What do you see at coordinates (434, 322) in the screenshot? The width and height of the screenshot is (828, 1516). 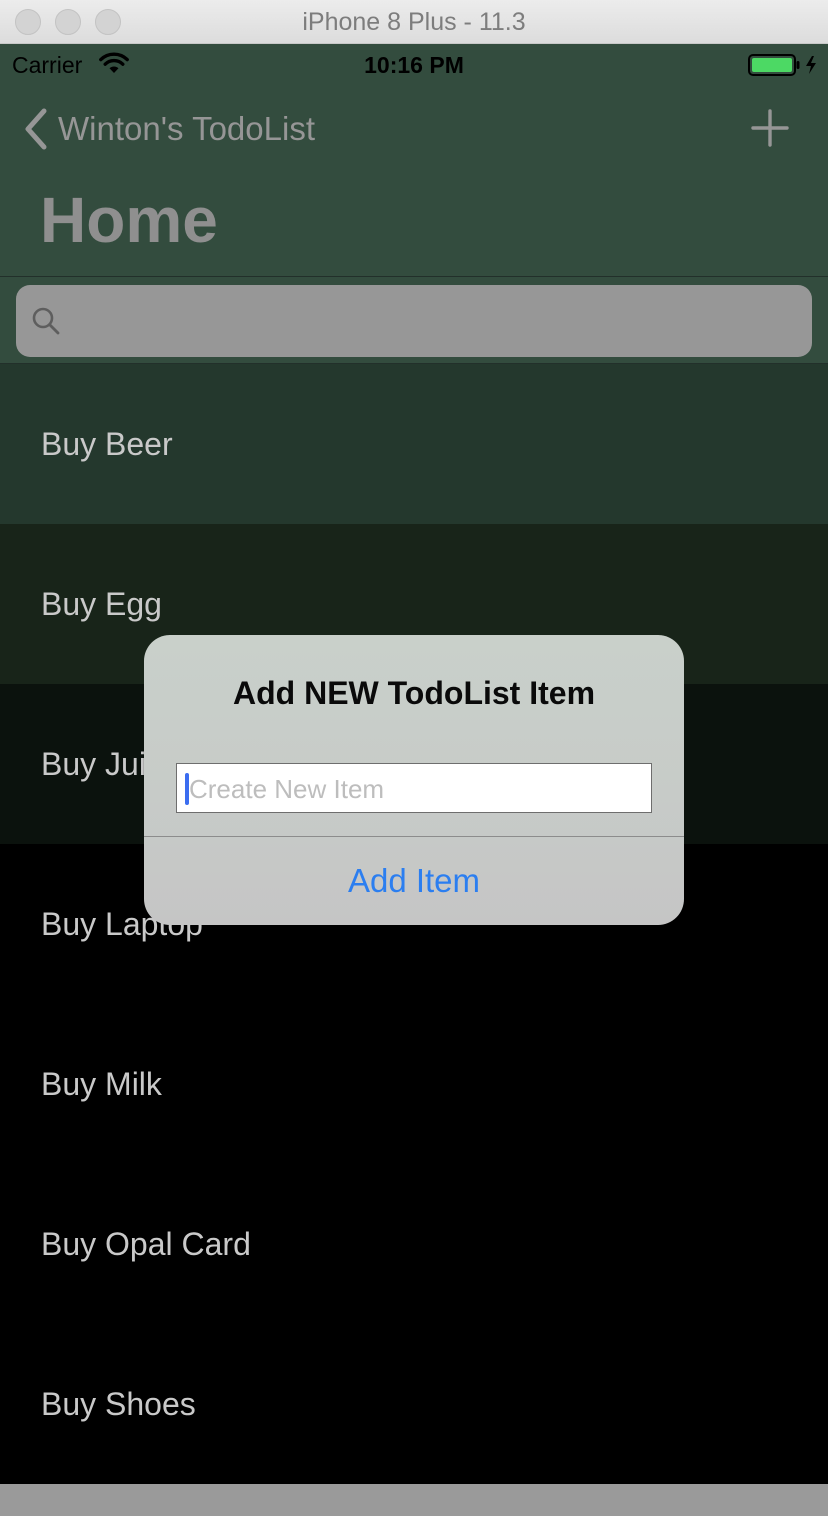 I see `search-input` at bounding box center [434, 322].